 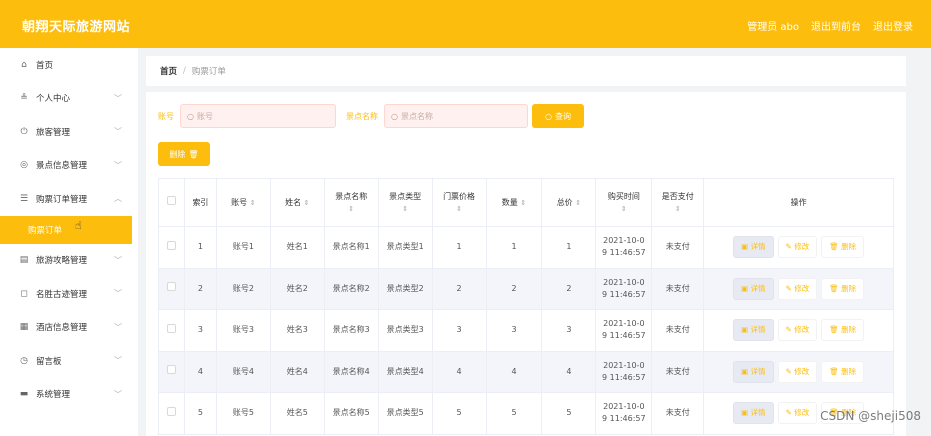 I want to click on cell-qty: 5, so click(x=514, y=413).